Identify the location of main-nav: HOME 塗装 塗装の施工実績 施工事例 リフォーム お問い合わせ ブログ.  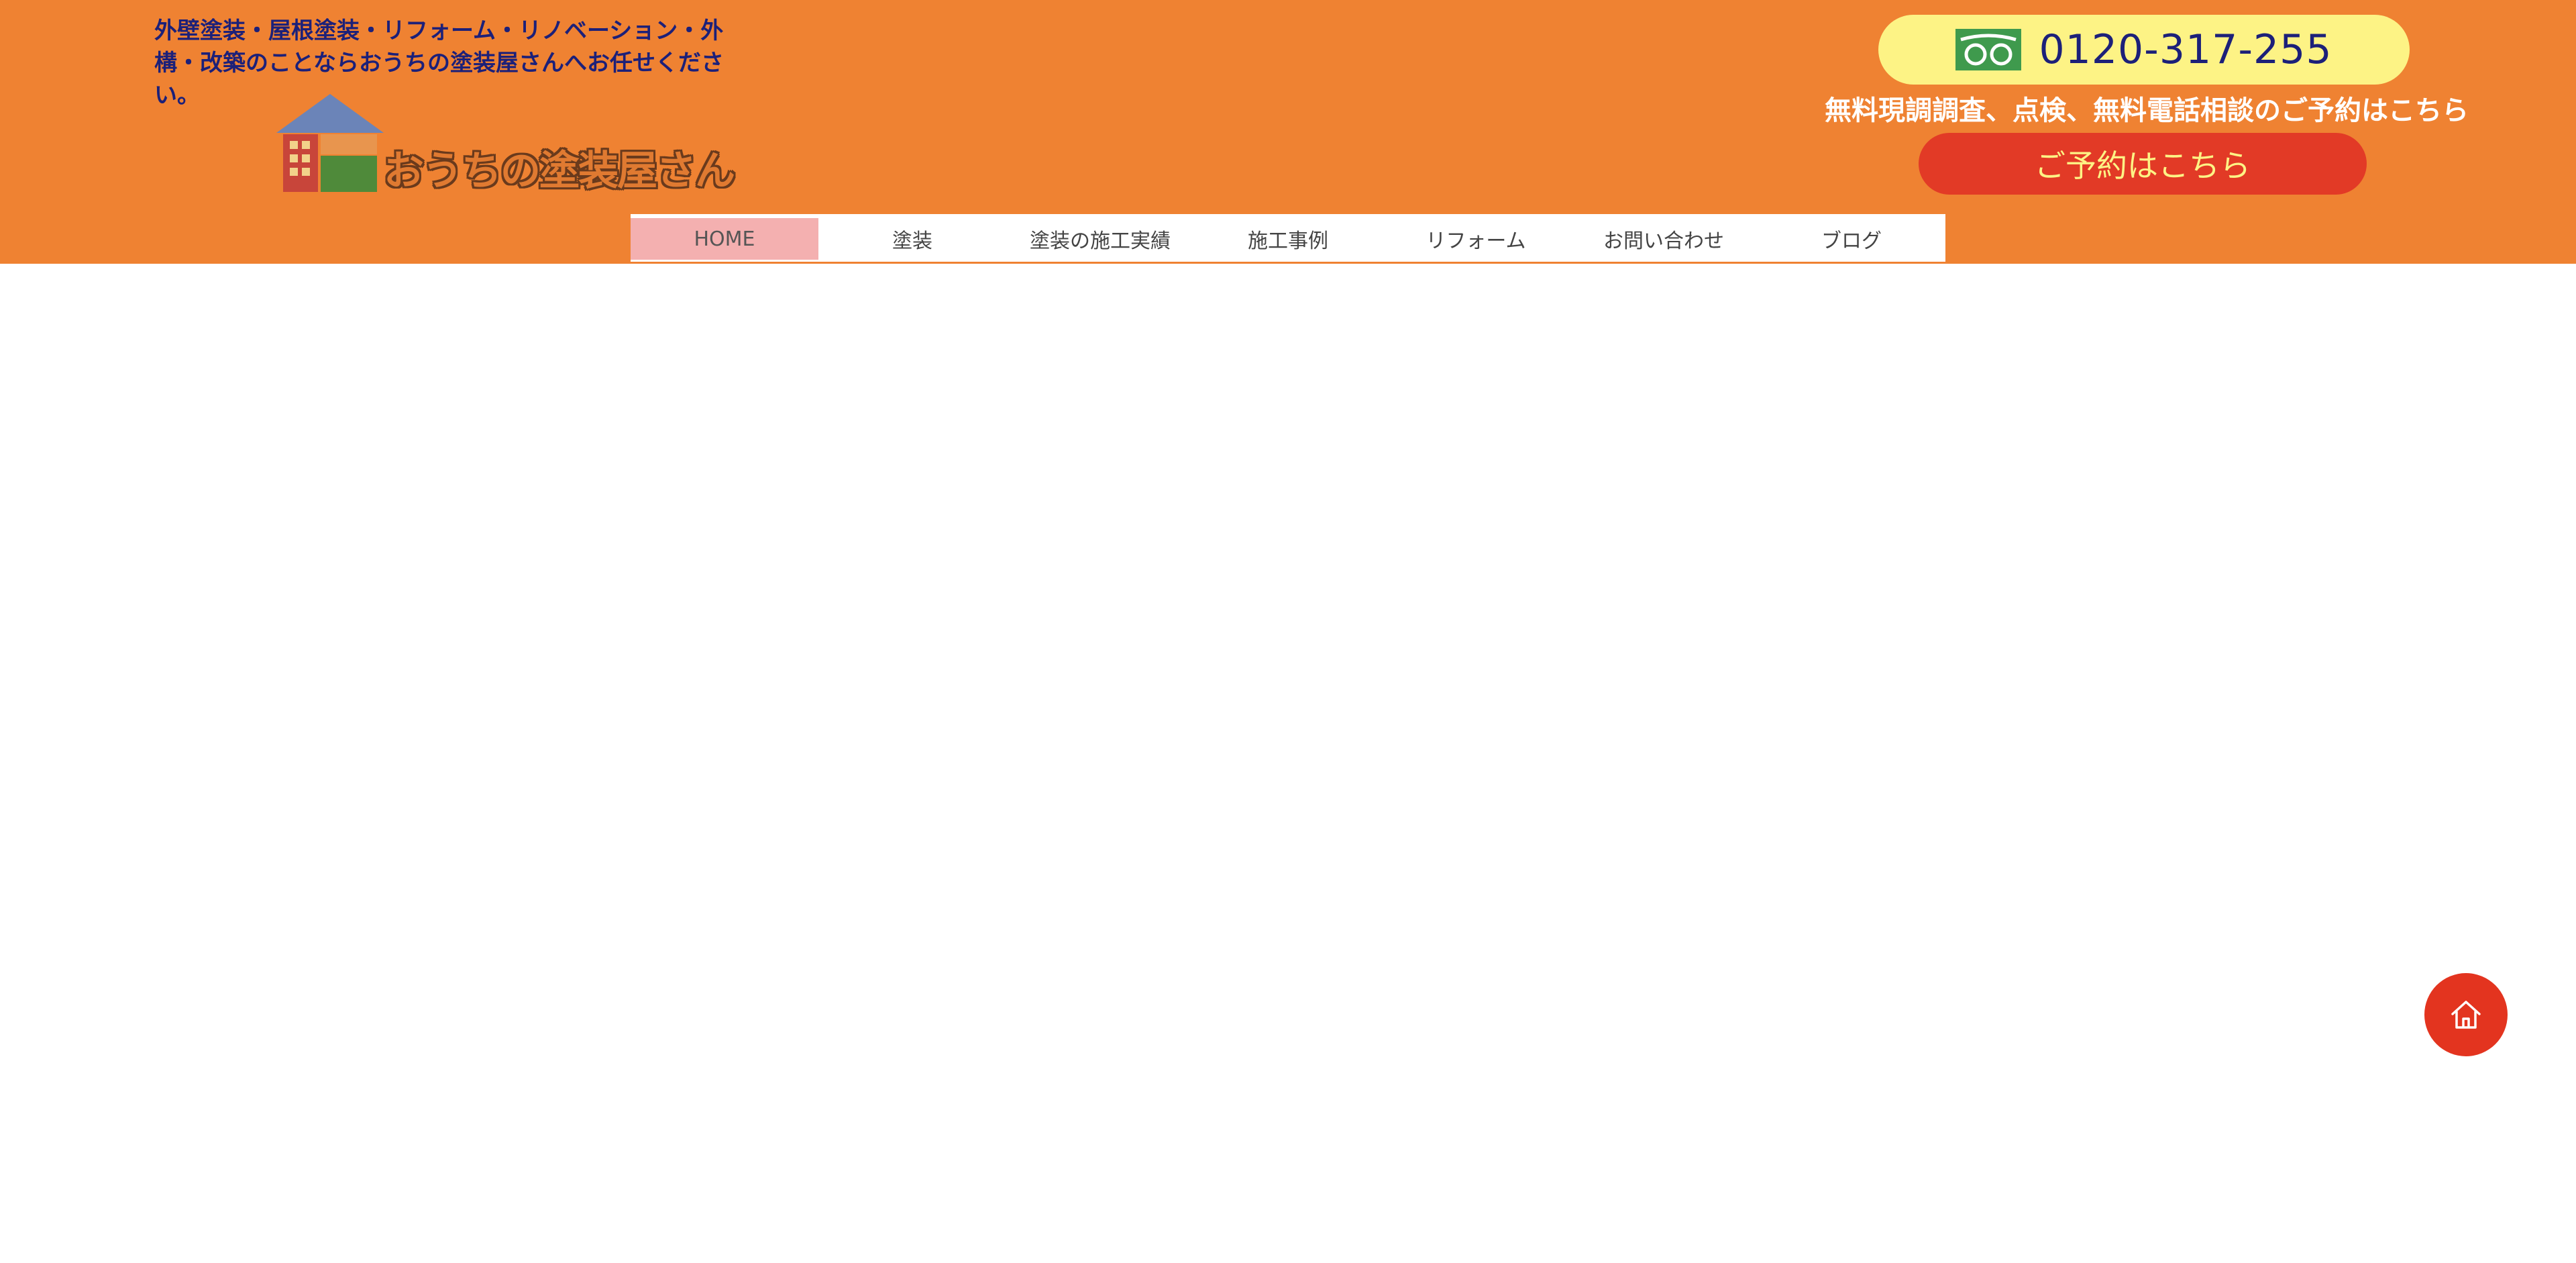
(1288, 239).